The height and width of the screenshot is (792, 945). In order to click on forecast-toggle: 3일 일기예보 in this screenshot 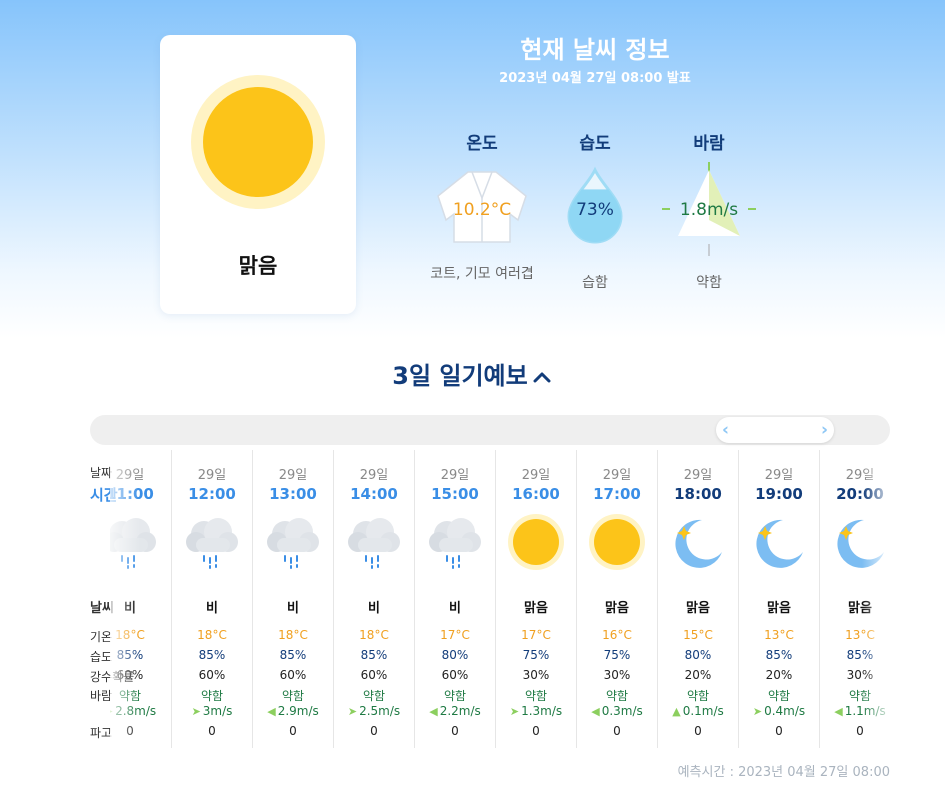, I will do `click(472, 373)`.